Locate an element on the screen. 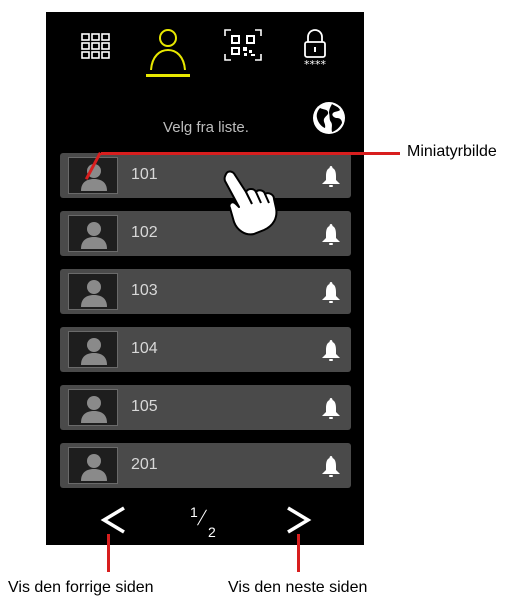 The image size is (529, 603). next-page-annotation: Vis den neste siden is located at coordinates (298, 587).